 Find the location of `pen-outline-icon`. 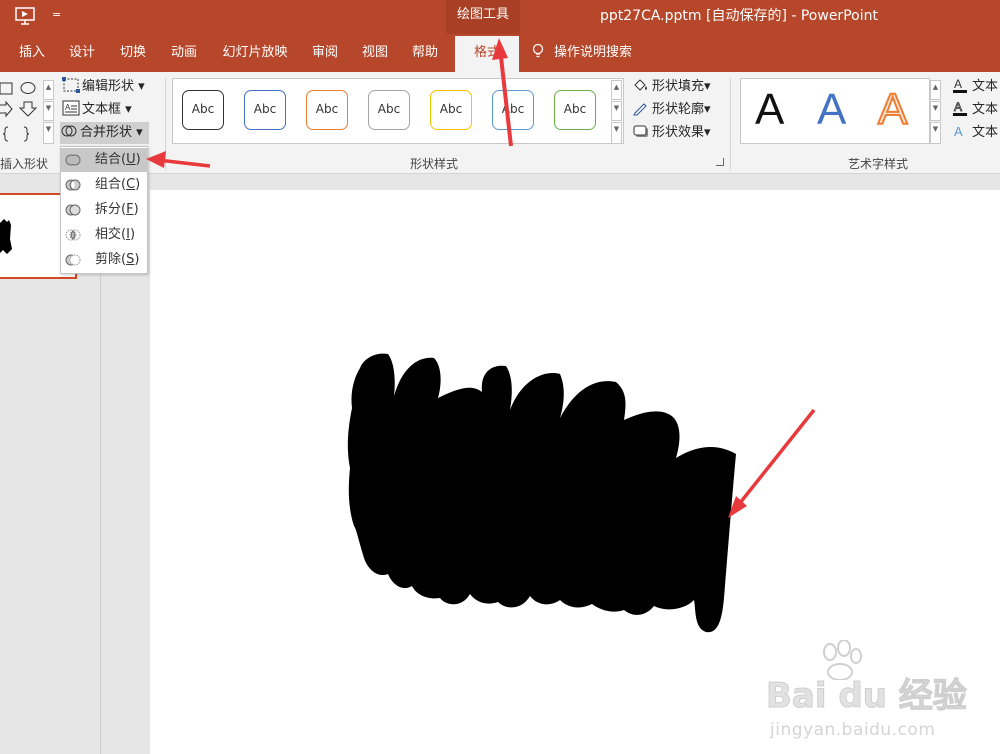

pen-outline-icon is located at coordinates (640, 109).